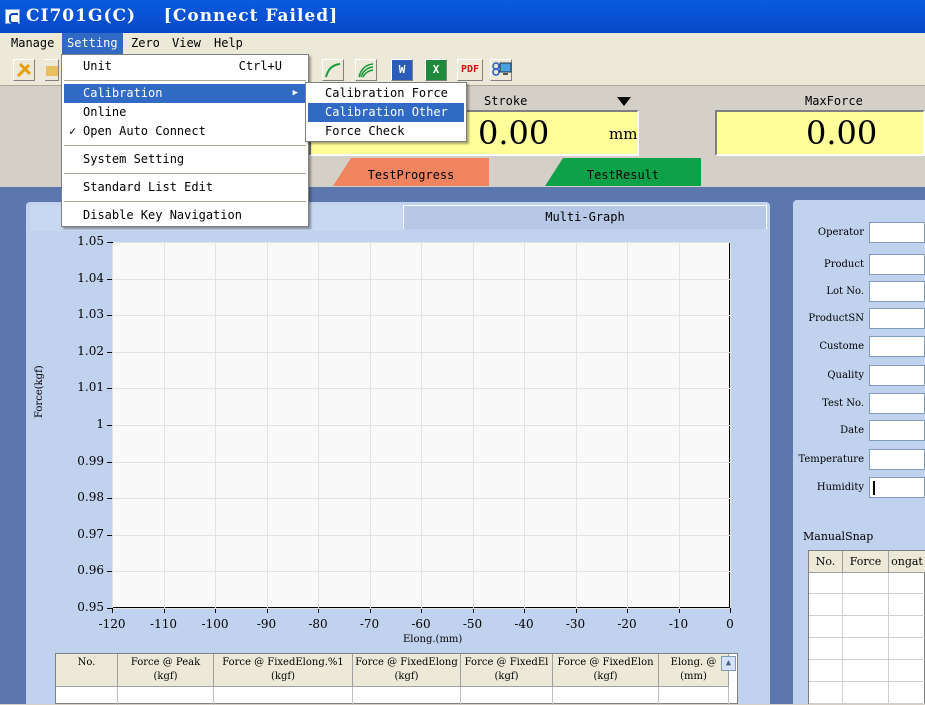 The width and height of the screenshot is (925, 705). What do you see at coordinates (694, 670) in the screenshot?
I see `table-header-cell: Elong. @ (mm)` at bounding box center [694, 670].